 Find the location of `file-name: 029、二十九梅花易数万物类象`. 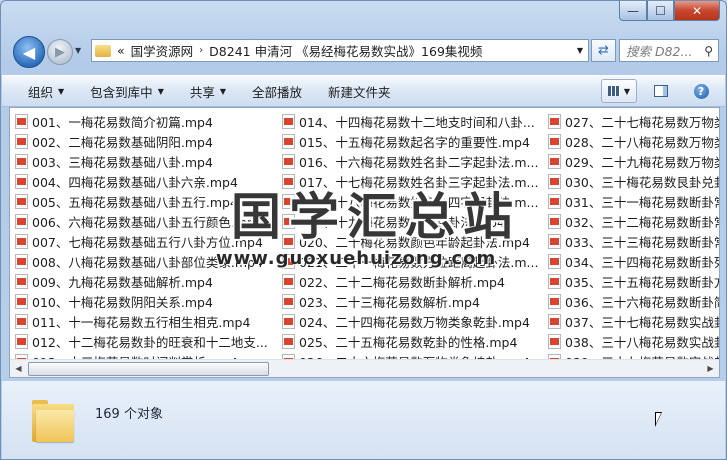

file-name: 029、二十九梅花易数万物类象 is located at coordinates (642, 162).